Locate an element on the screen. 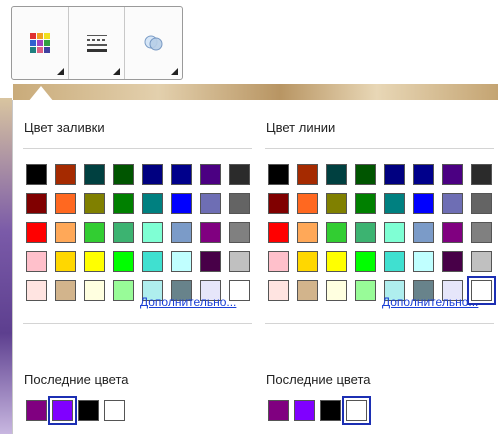 Image resolution: width=498 pixels, height=434 pixels. line-style-button is located at coordinates (97, 43).